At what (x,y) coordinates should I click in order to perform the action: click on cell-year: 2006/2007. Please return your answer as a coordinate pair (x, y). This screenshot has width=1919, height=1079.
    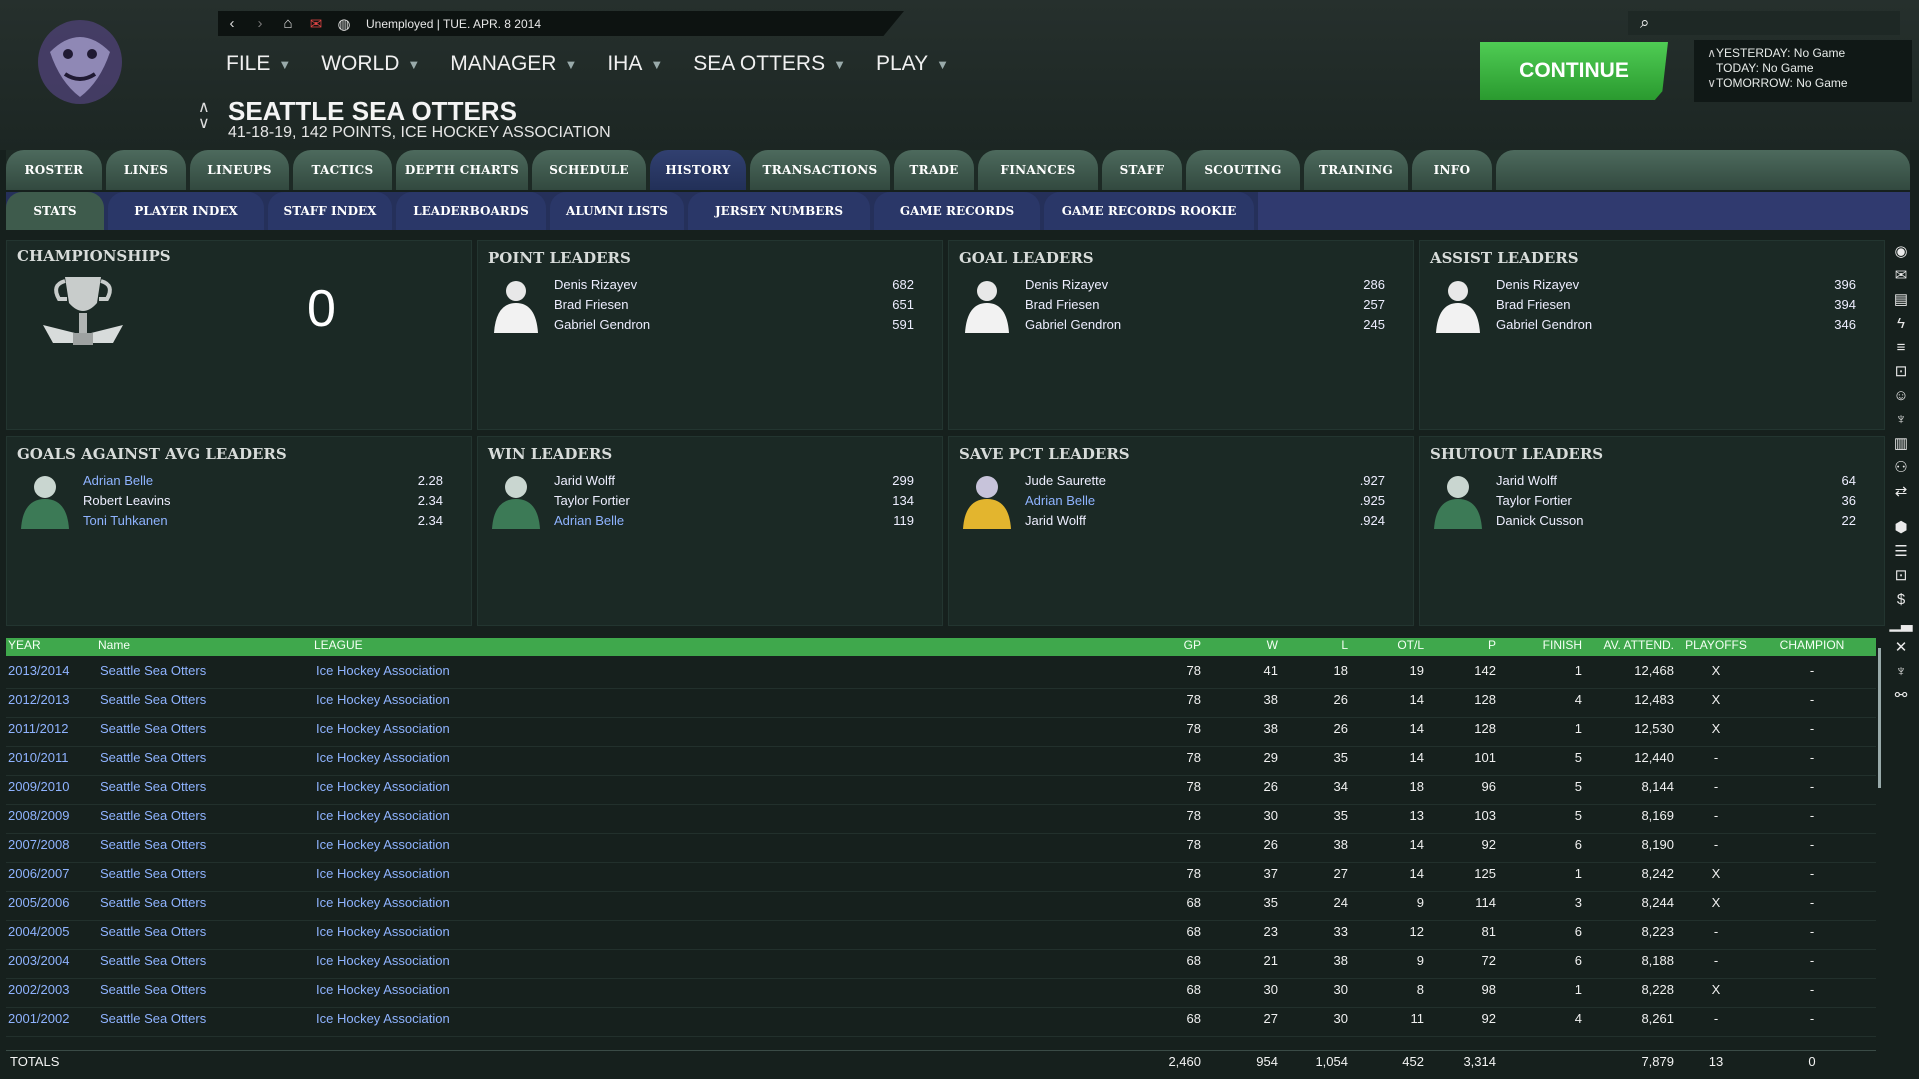
    Looking at the image, I should click on (38, 874).